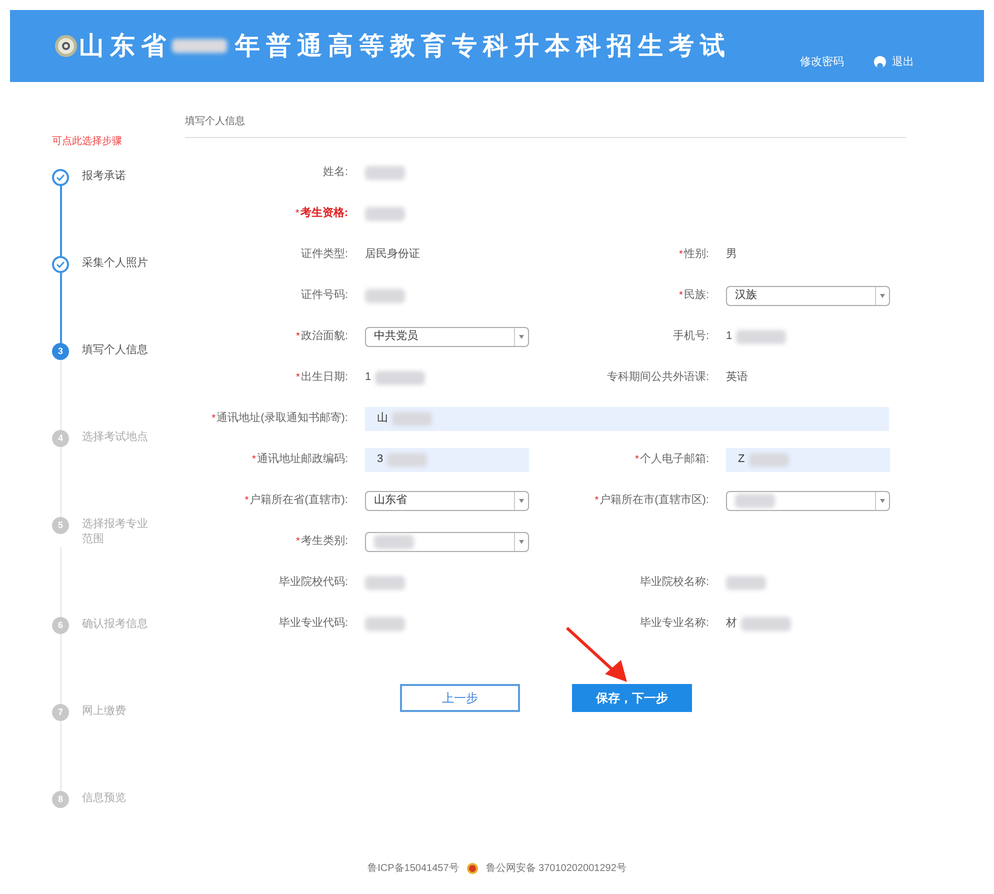 The height and width of the screenshot is (894, 994). Describe the element at coordinates (808, 460) in the screenshot. I see `input-field: Z` at that location.